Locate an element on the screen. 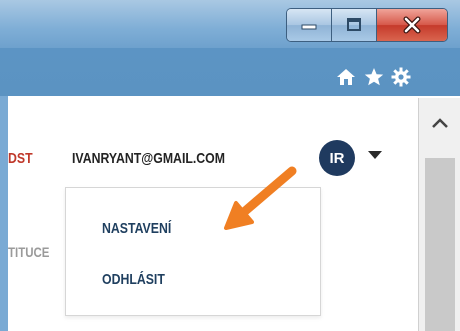 The image size is (460, 331). maximize-icon is located at coordinates (354, 24).